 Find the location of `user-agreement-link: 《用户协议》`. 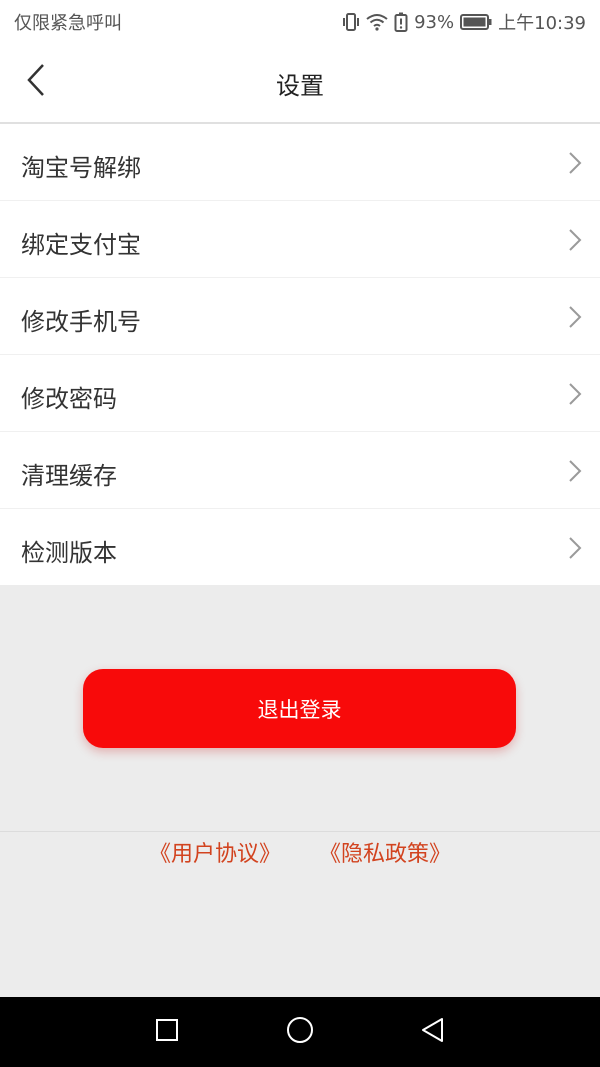

user-agreement-link: 《用户协议》 is located at coordinates (215, 852).